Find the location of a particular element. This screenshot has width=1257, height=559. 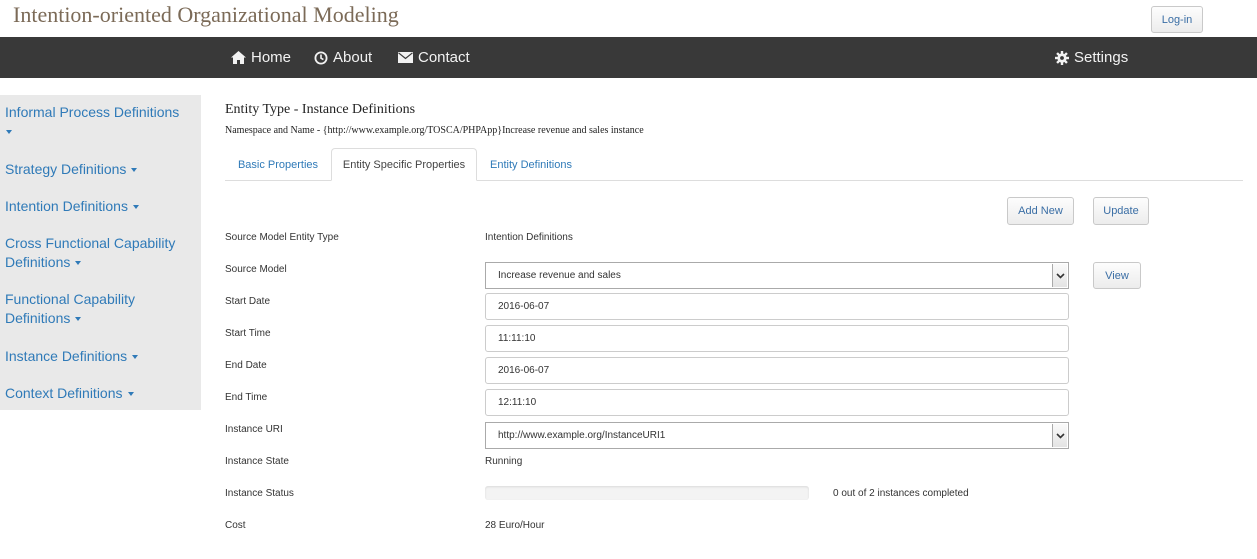

view-button: View is located at coordinates (1117, 275).